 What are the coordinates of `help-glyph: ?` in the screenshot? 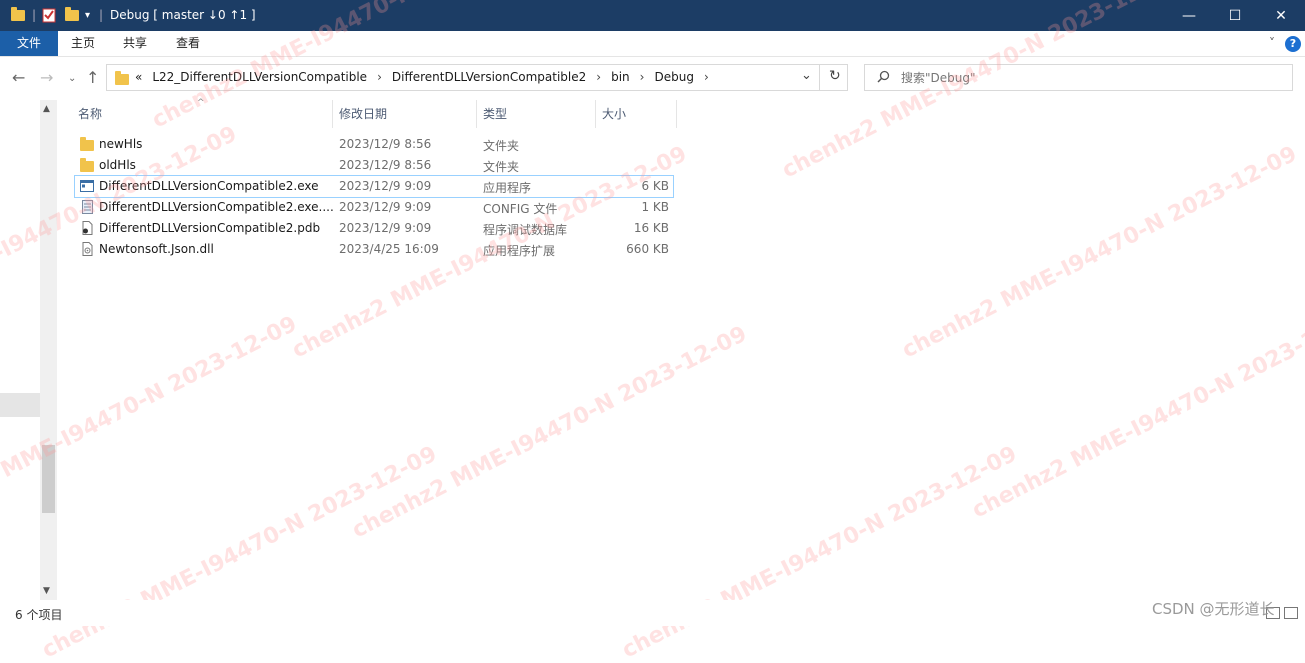 It's located at (1293, 44).